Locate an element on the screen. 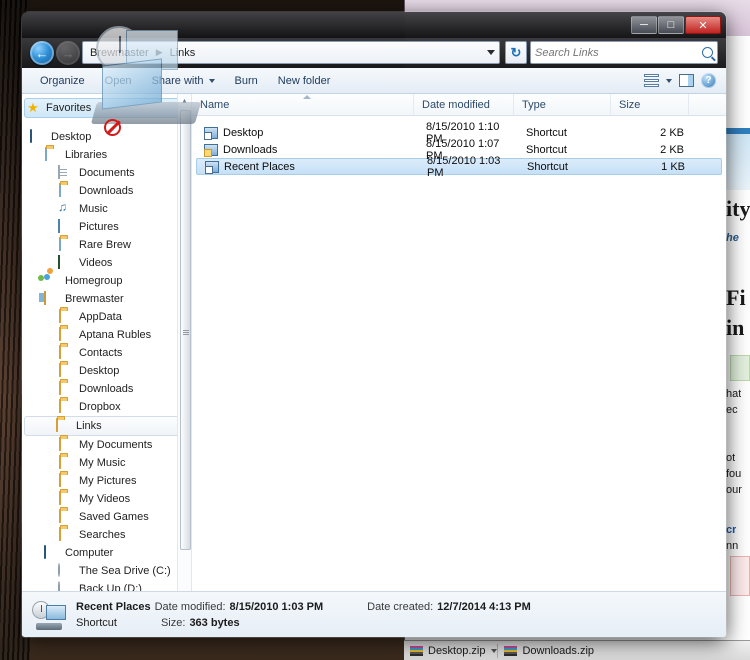 This screenshot has height=660, width=750. sidebar-item-label: My Pictures is located at coordinates (108, 481).